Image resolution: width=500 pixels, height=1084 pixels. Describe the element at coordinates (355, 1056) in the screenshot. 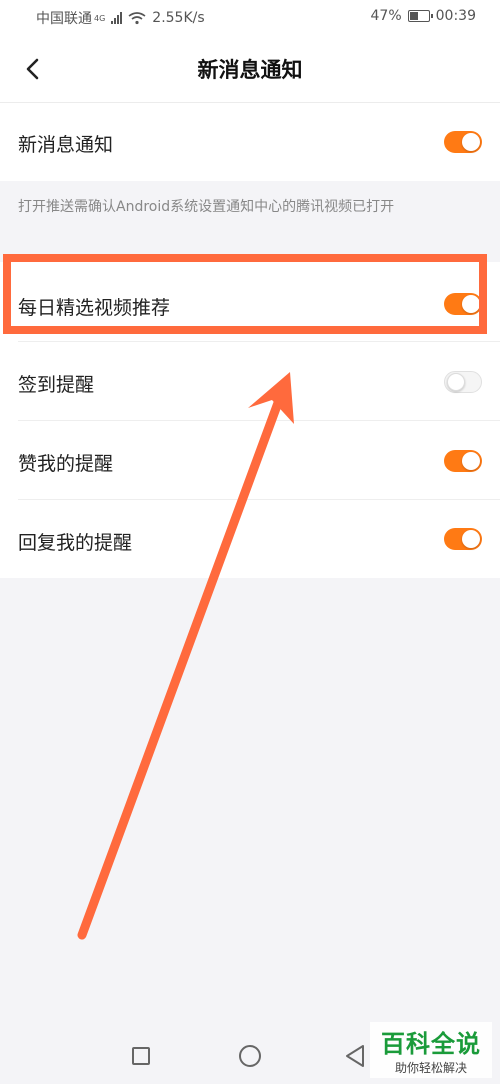

I see `back-triangle-icon` at that location.